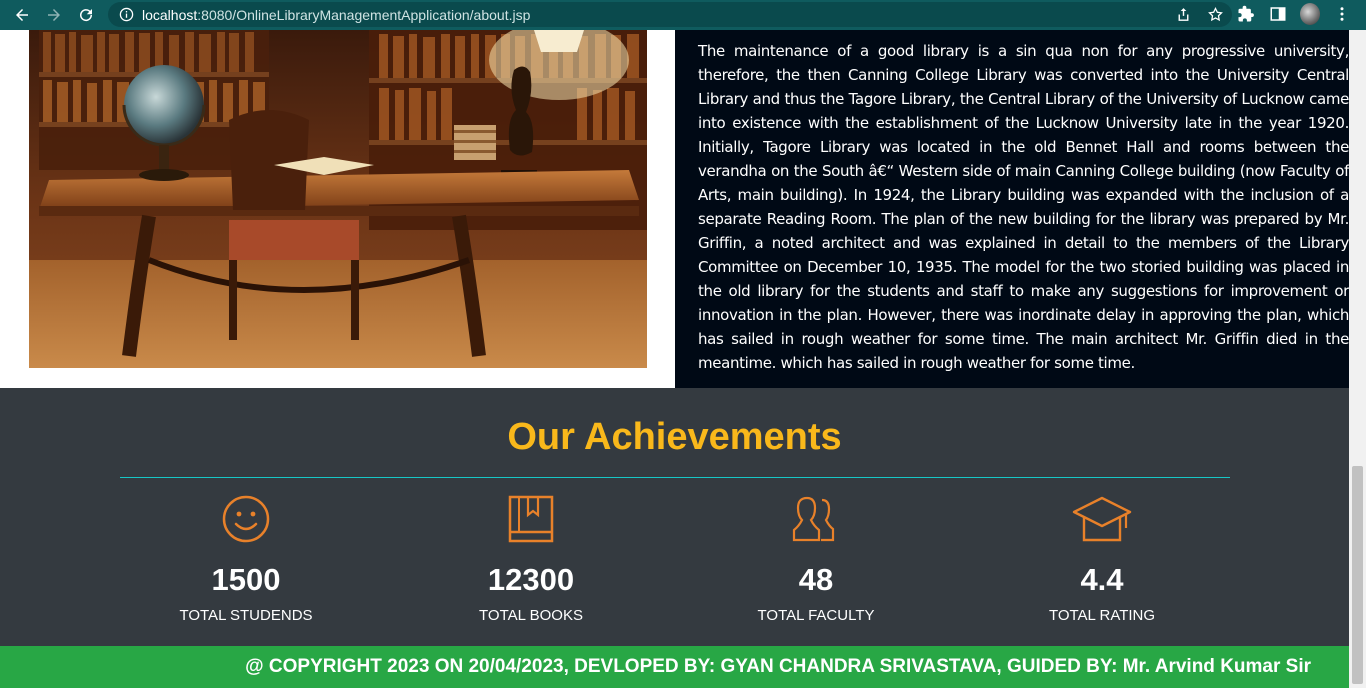  Describe the element at coordinates (246, 519) in the screenshot. I see `smile-icon` at that location.